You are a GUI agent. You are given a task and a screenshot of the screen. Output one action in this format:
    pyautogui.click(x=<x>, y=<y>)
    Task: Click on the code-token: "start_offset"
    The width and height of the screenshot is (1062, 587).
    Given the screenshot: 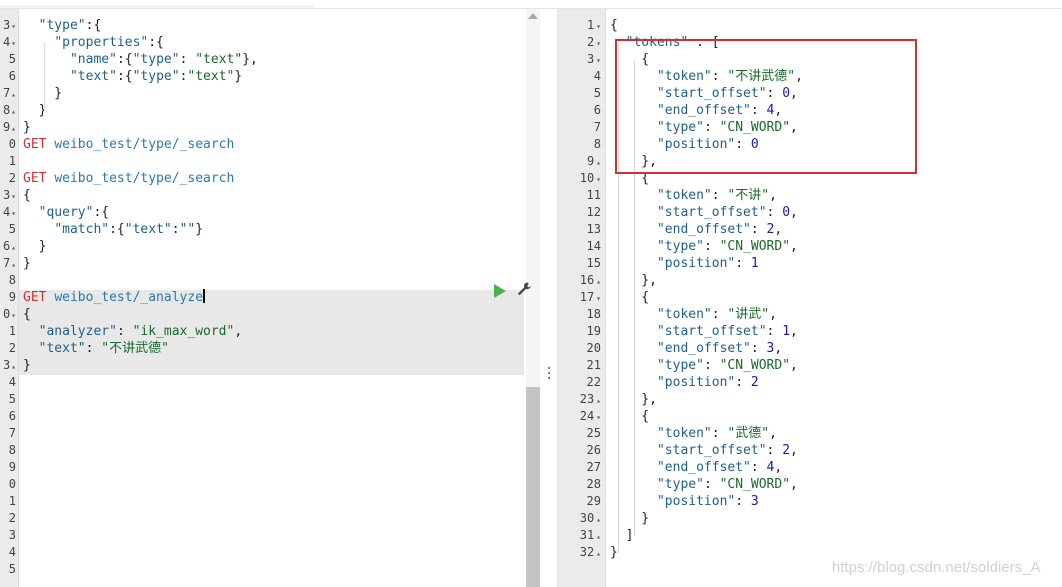 What is the action you would take?
    pyautogui.click(x=711, y=331)
    